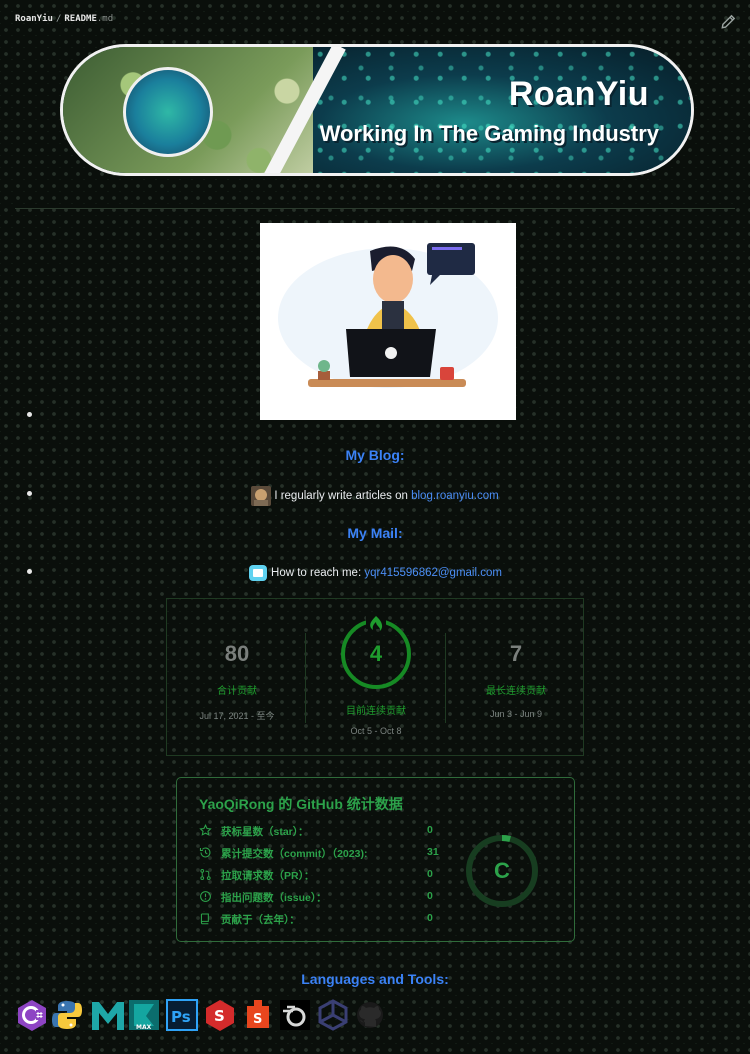 This screenshot has height=1054, width=750. Describe the element at coordinates (105, 19) in the screenshot. I see `breadcrumb-ext: .md` at that location.